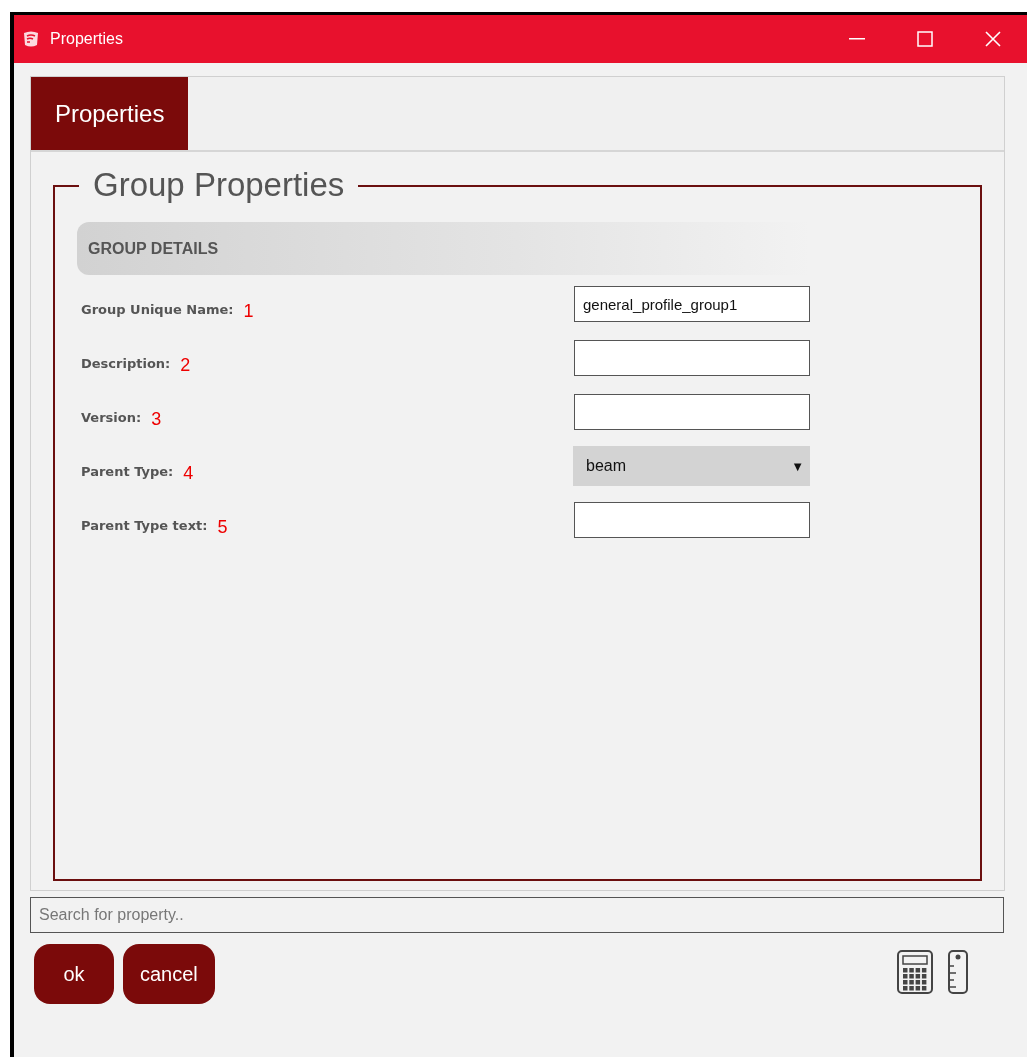 This screenshot has width=1027, height=1057. What do you see at coordinates (169, 974) in the screenshot?
I see `cancel-button: cancel` at bounding box center [169, 974].